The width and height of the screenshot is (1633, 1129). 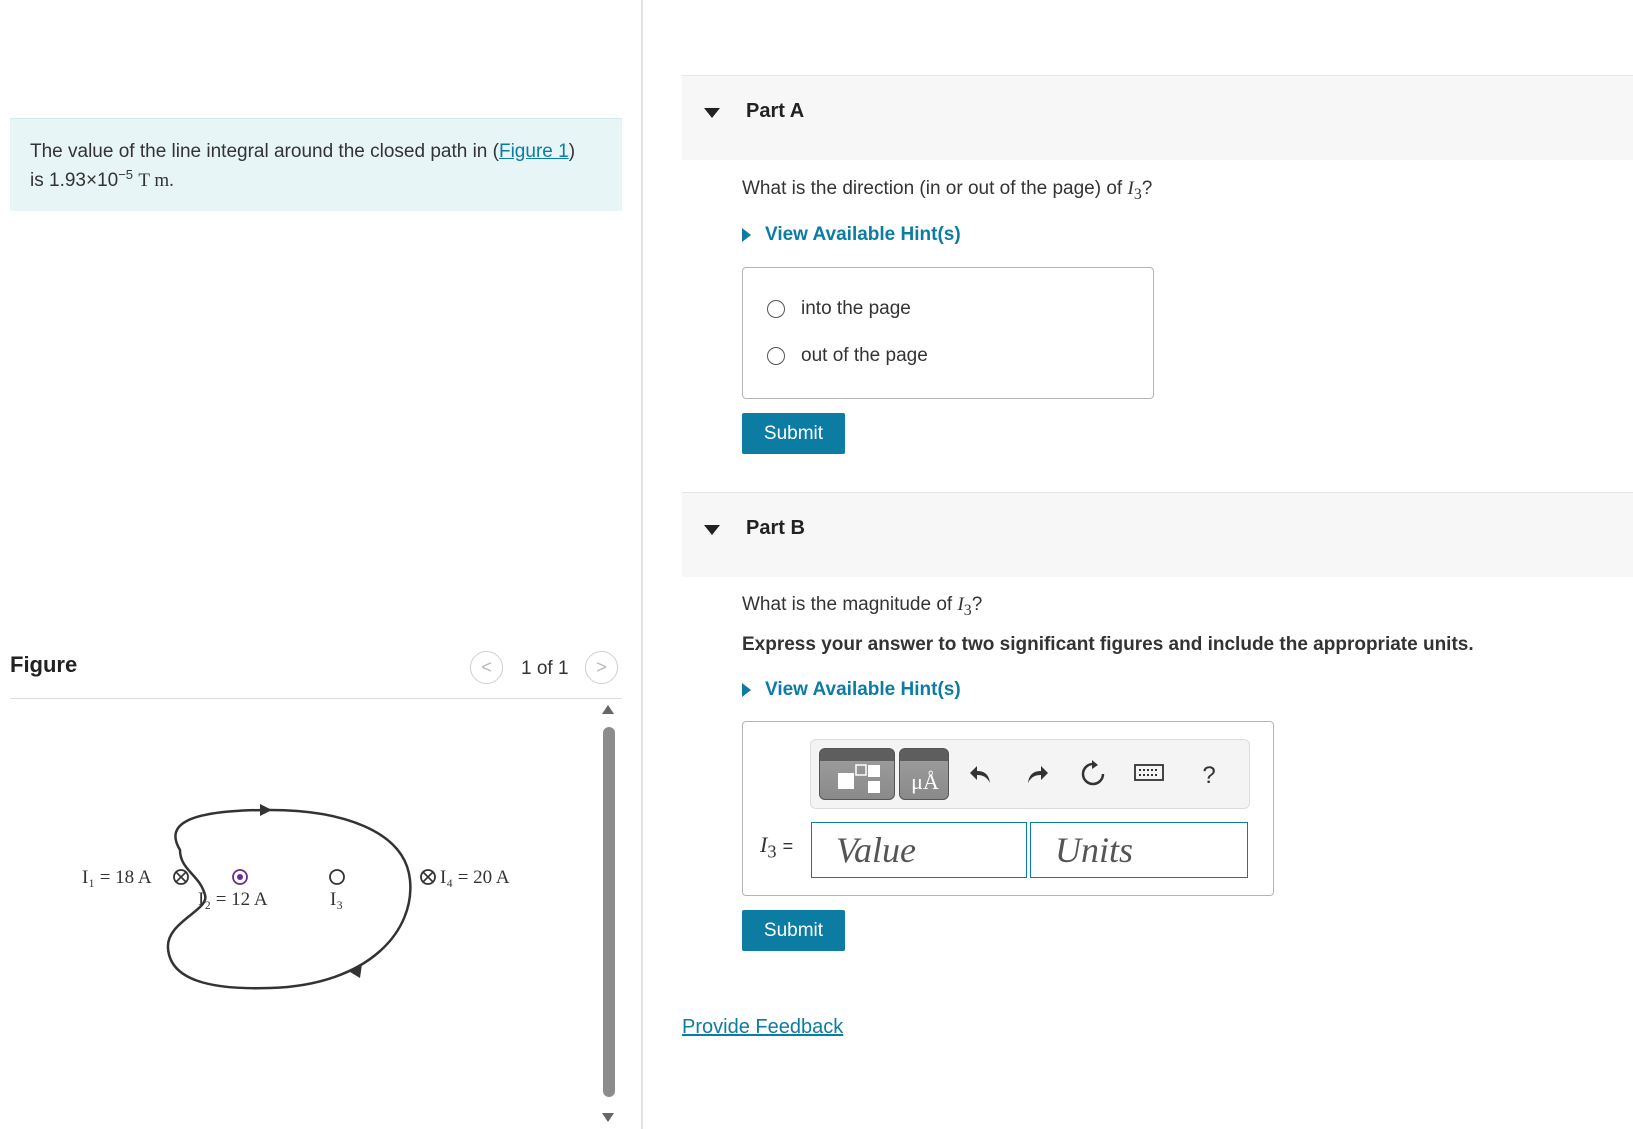 I want to click on units-field, so click(x=1139, y=850).